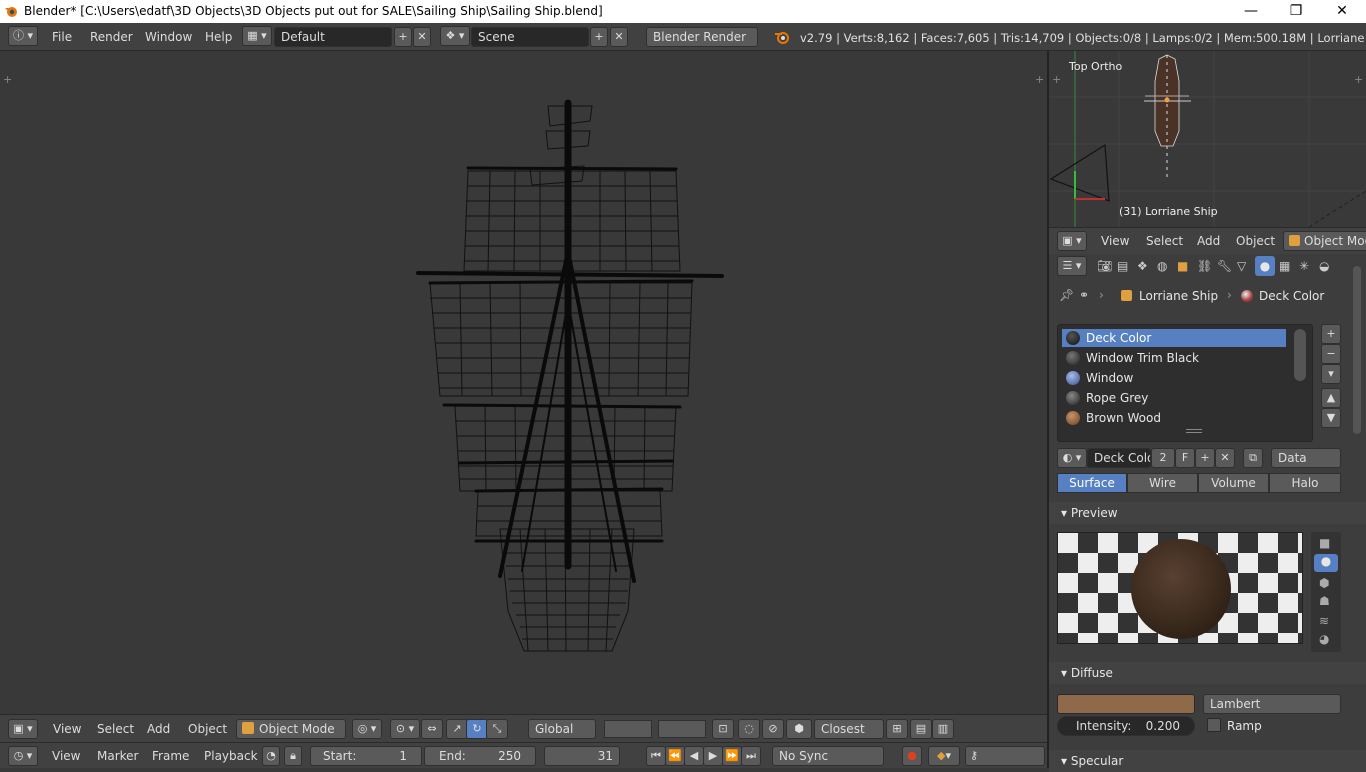 The image size is (1366, 772). Describe the element at coordinates (218, 37) in the screenshot. I see `menu-help: Help` at that location.